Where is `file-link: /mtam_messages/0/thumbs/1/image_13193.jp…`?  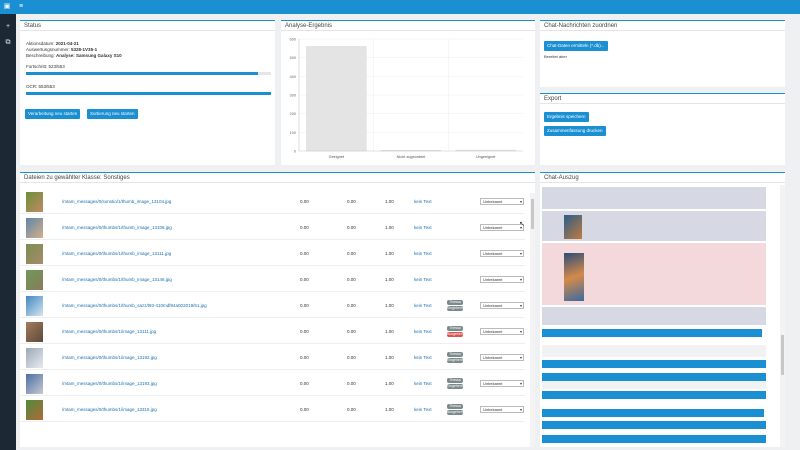 file-link: /mtam_messages/0/thumbs/1/image_13193.jp… is located at coordinates (109, 383).